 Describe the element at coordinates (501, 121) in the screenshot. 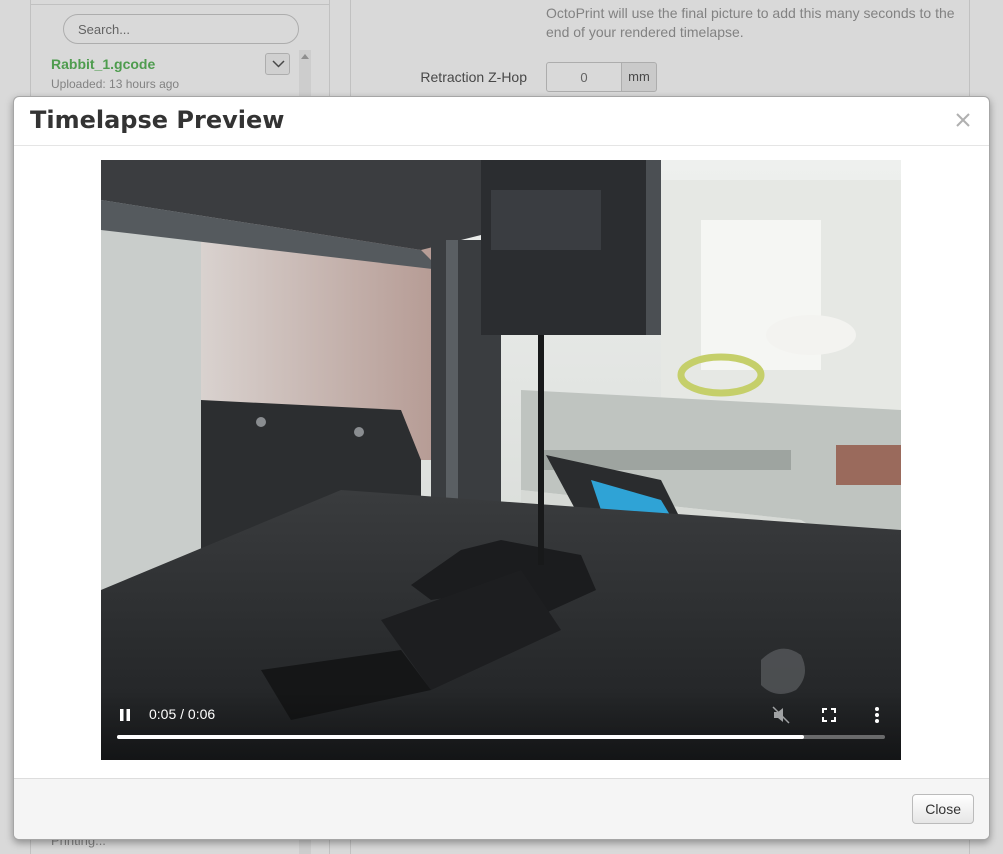

I see `modal-header: Timelapse Preview` at that location.